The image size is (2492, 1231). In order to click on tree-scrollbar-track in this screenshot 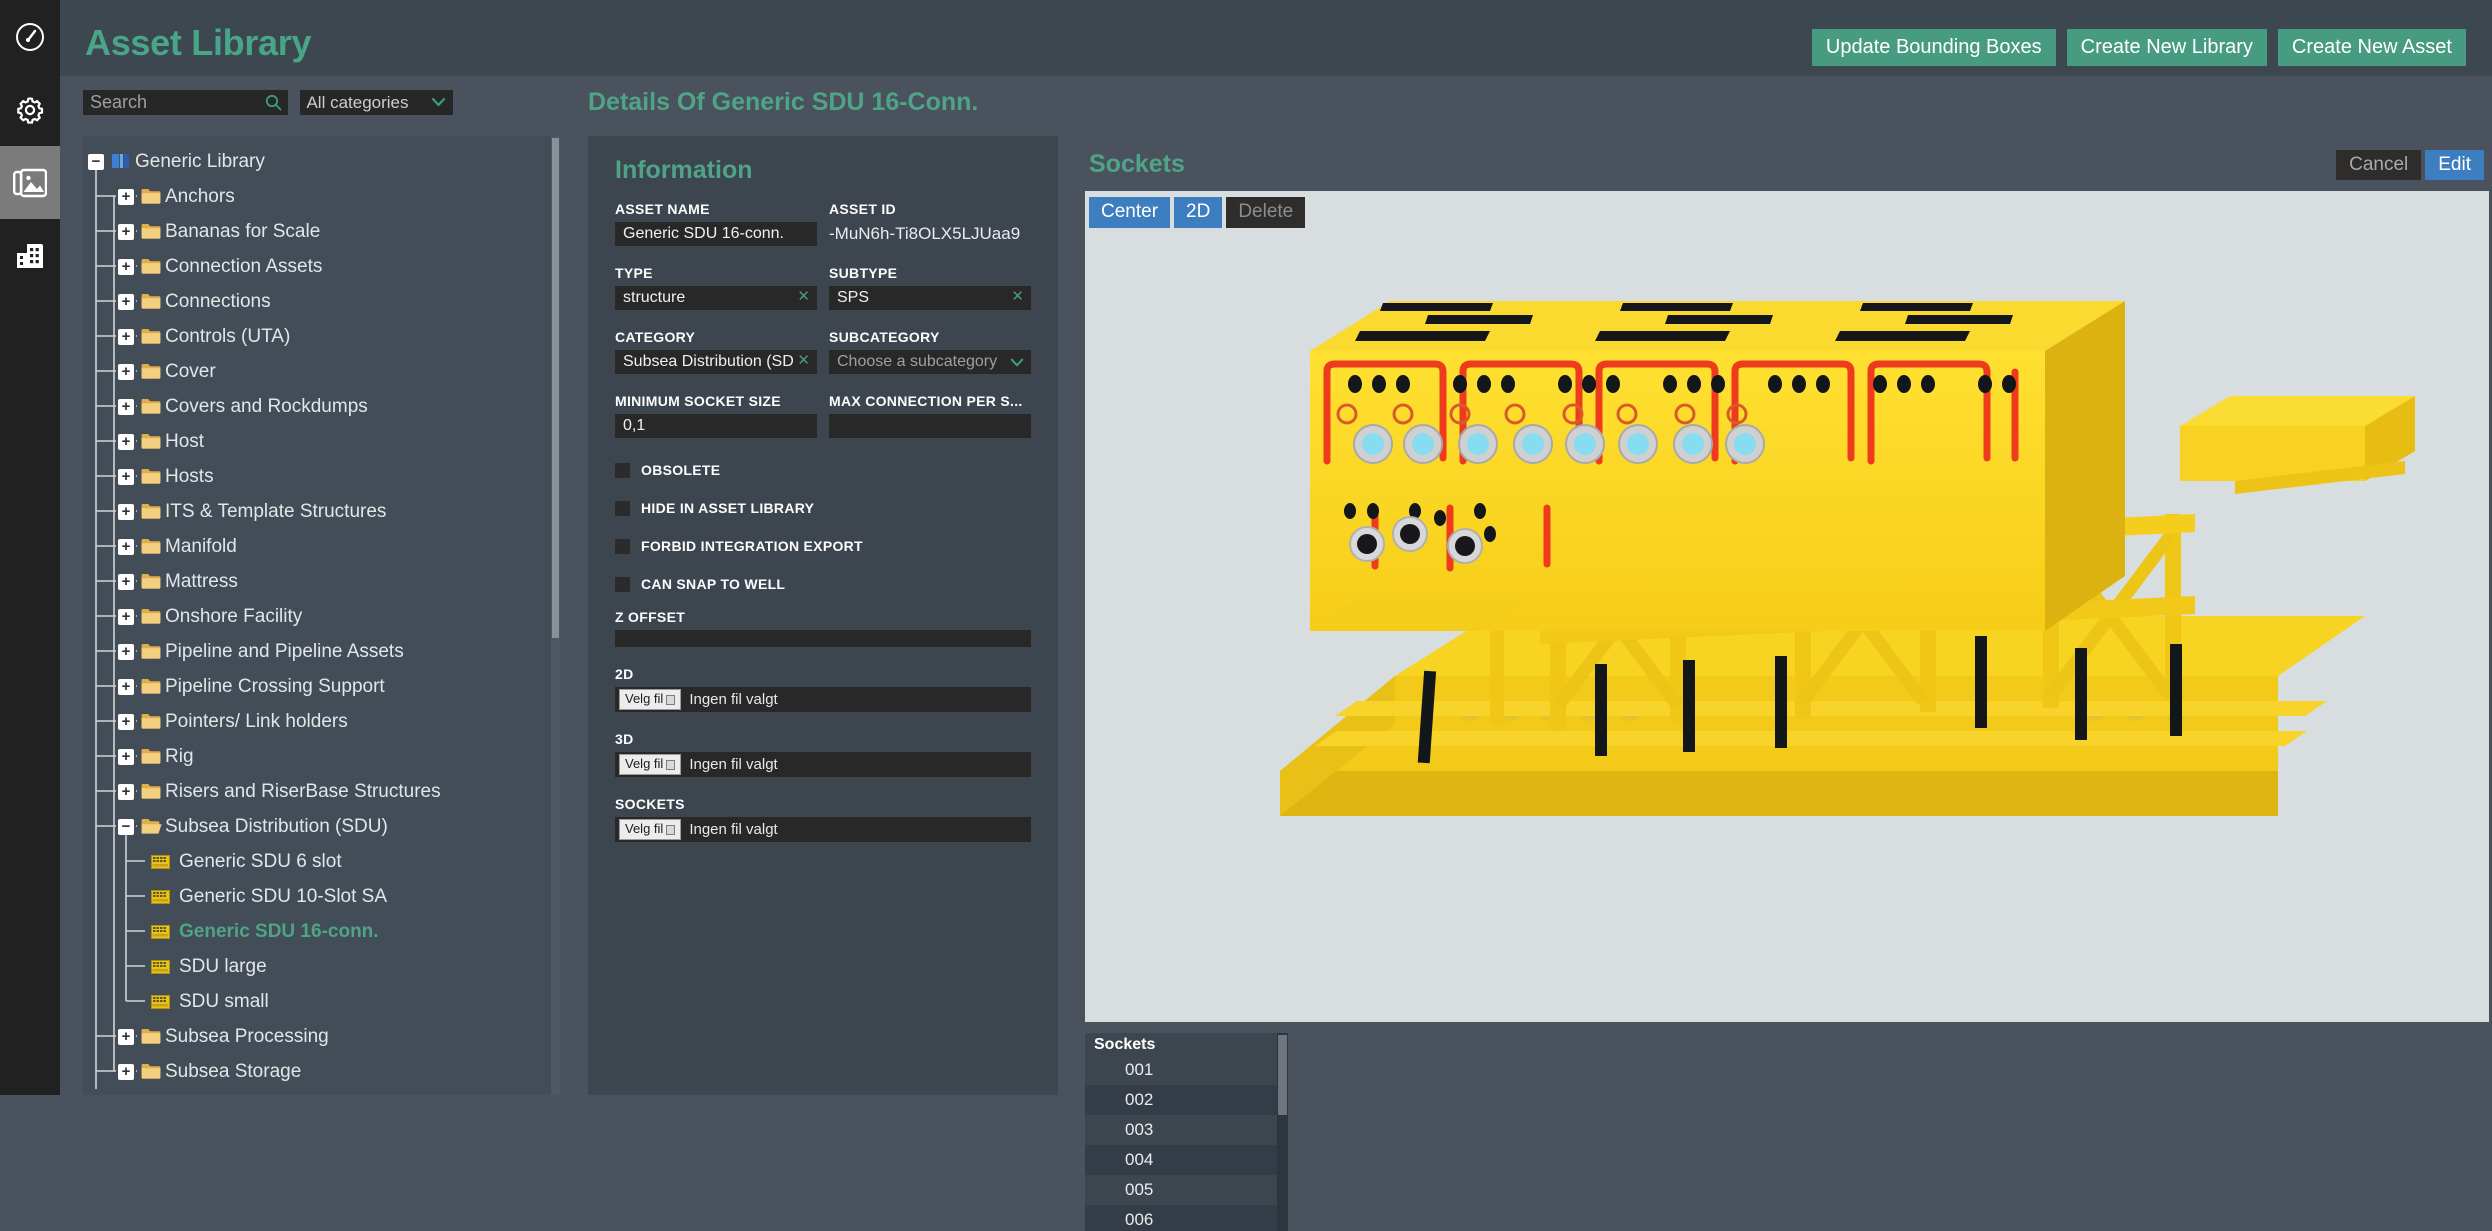, I will do `click(555, 615)`.